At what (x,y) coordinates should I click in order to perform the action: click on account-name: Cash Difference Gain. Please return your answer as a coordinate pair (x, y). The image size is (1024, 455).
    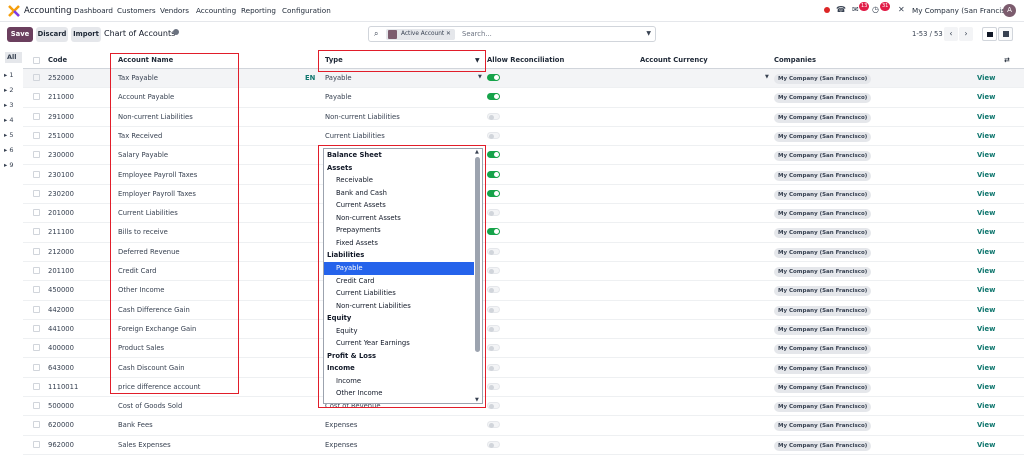
    Looking at the image, I should click on (154, 310).